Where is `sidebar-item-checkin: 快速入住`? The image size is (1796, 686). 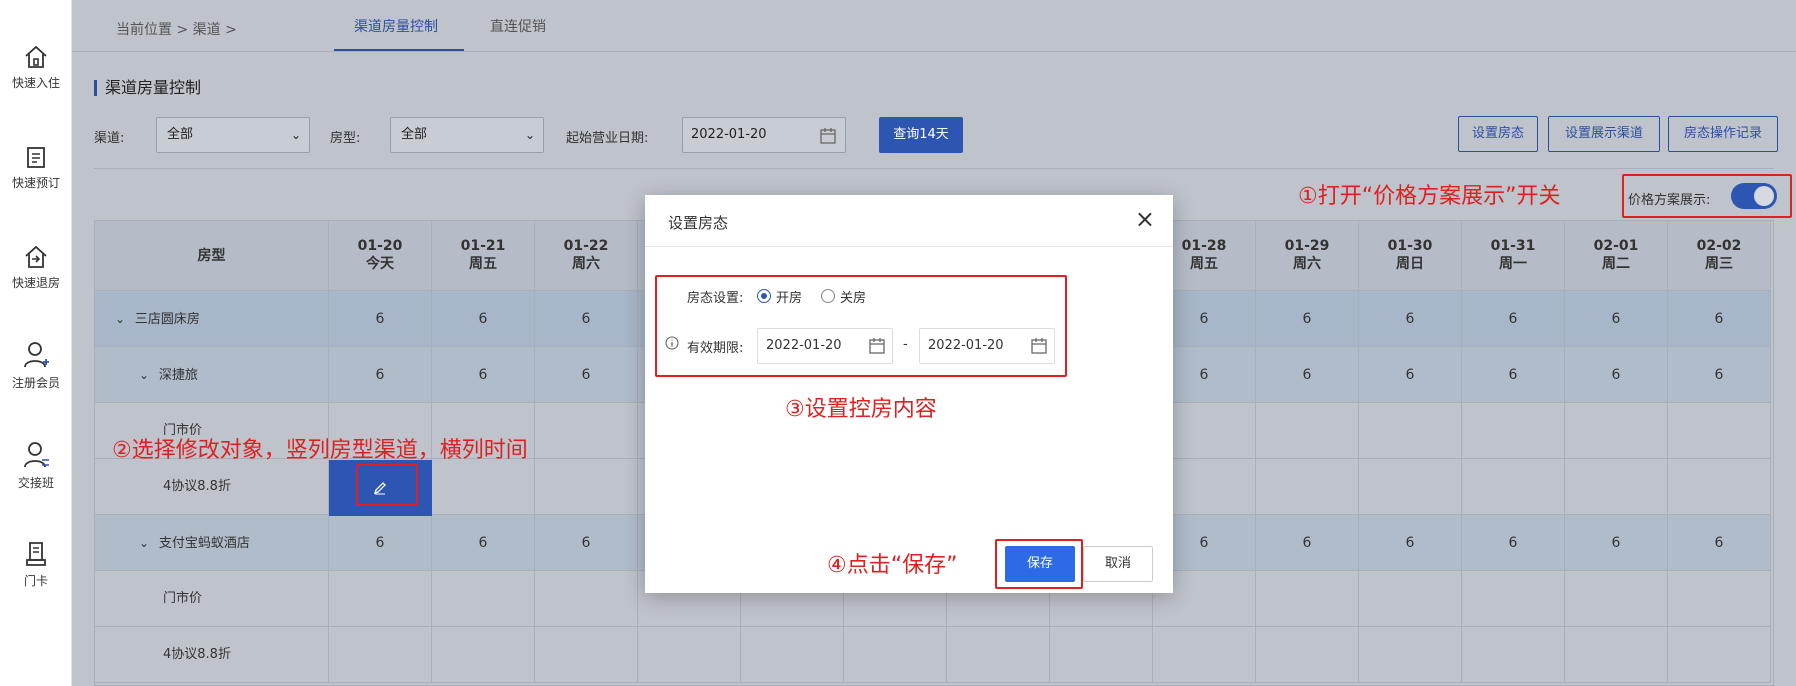
sidebar-item-checkin: 快速入住 is located at coordinates (36, 67).